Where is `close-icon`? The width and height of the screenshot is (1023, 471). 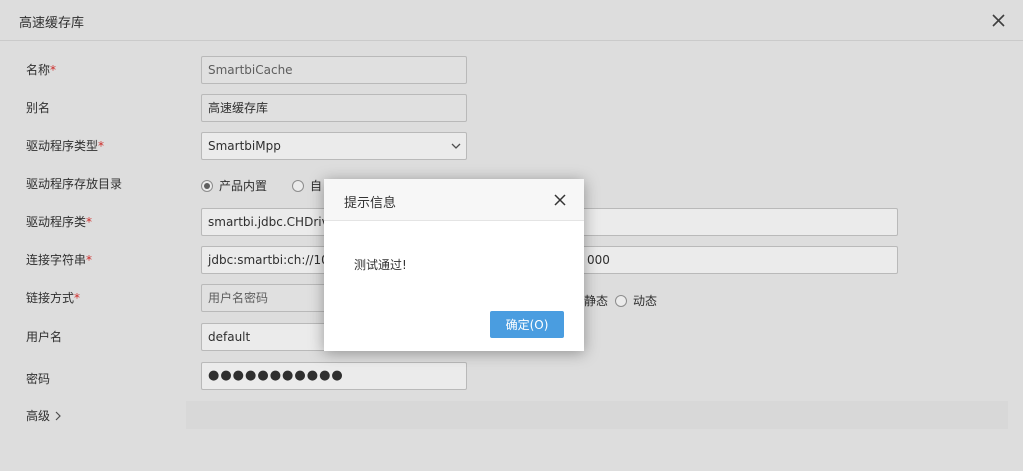 close-icon is located at coordinates (560, 200).